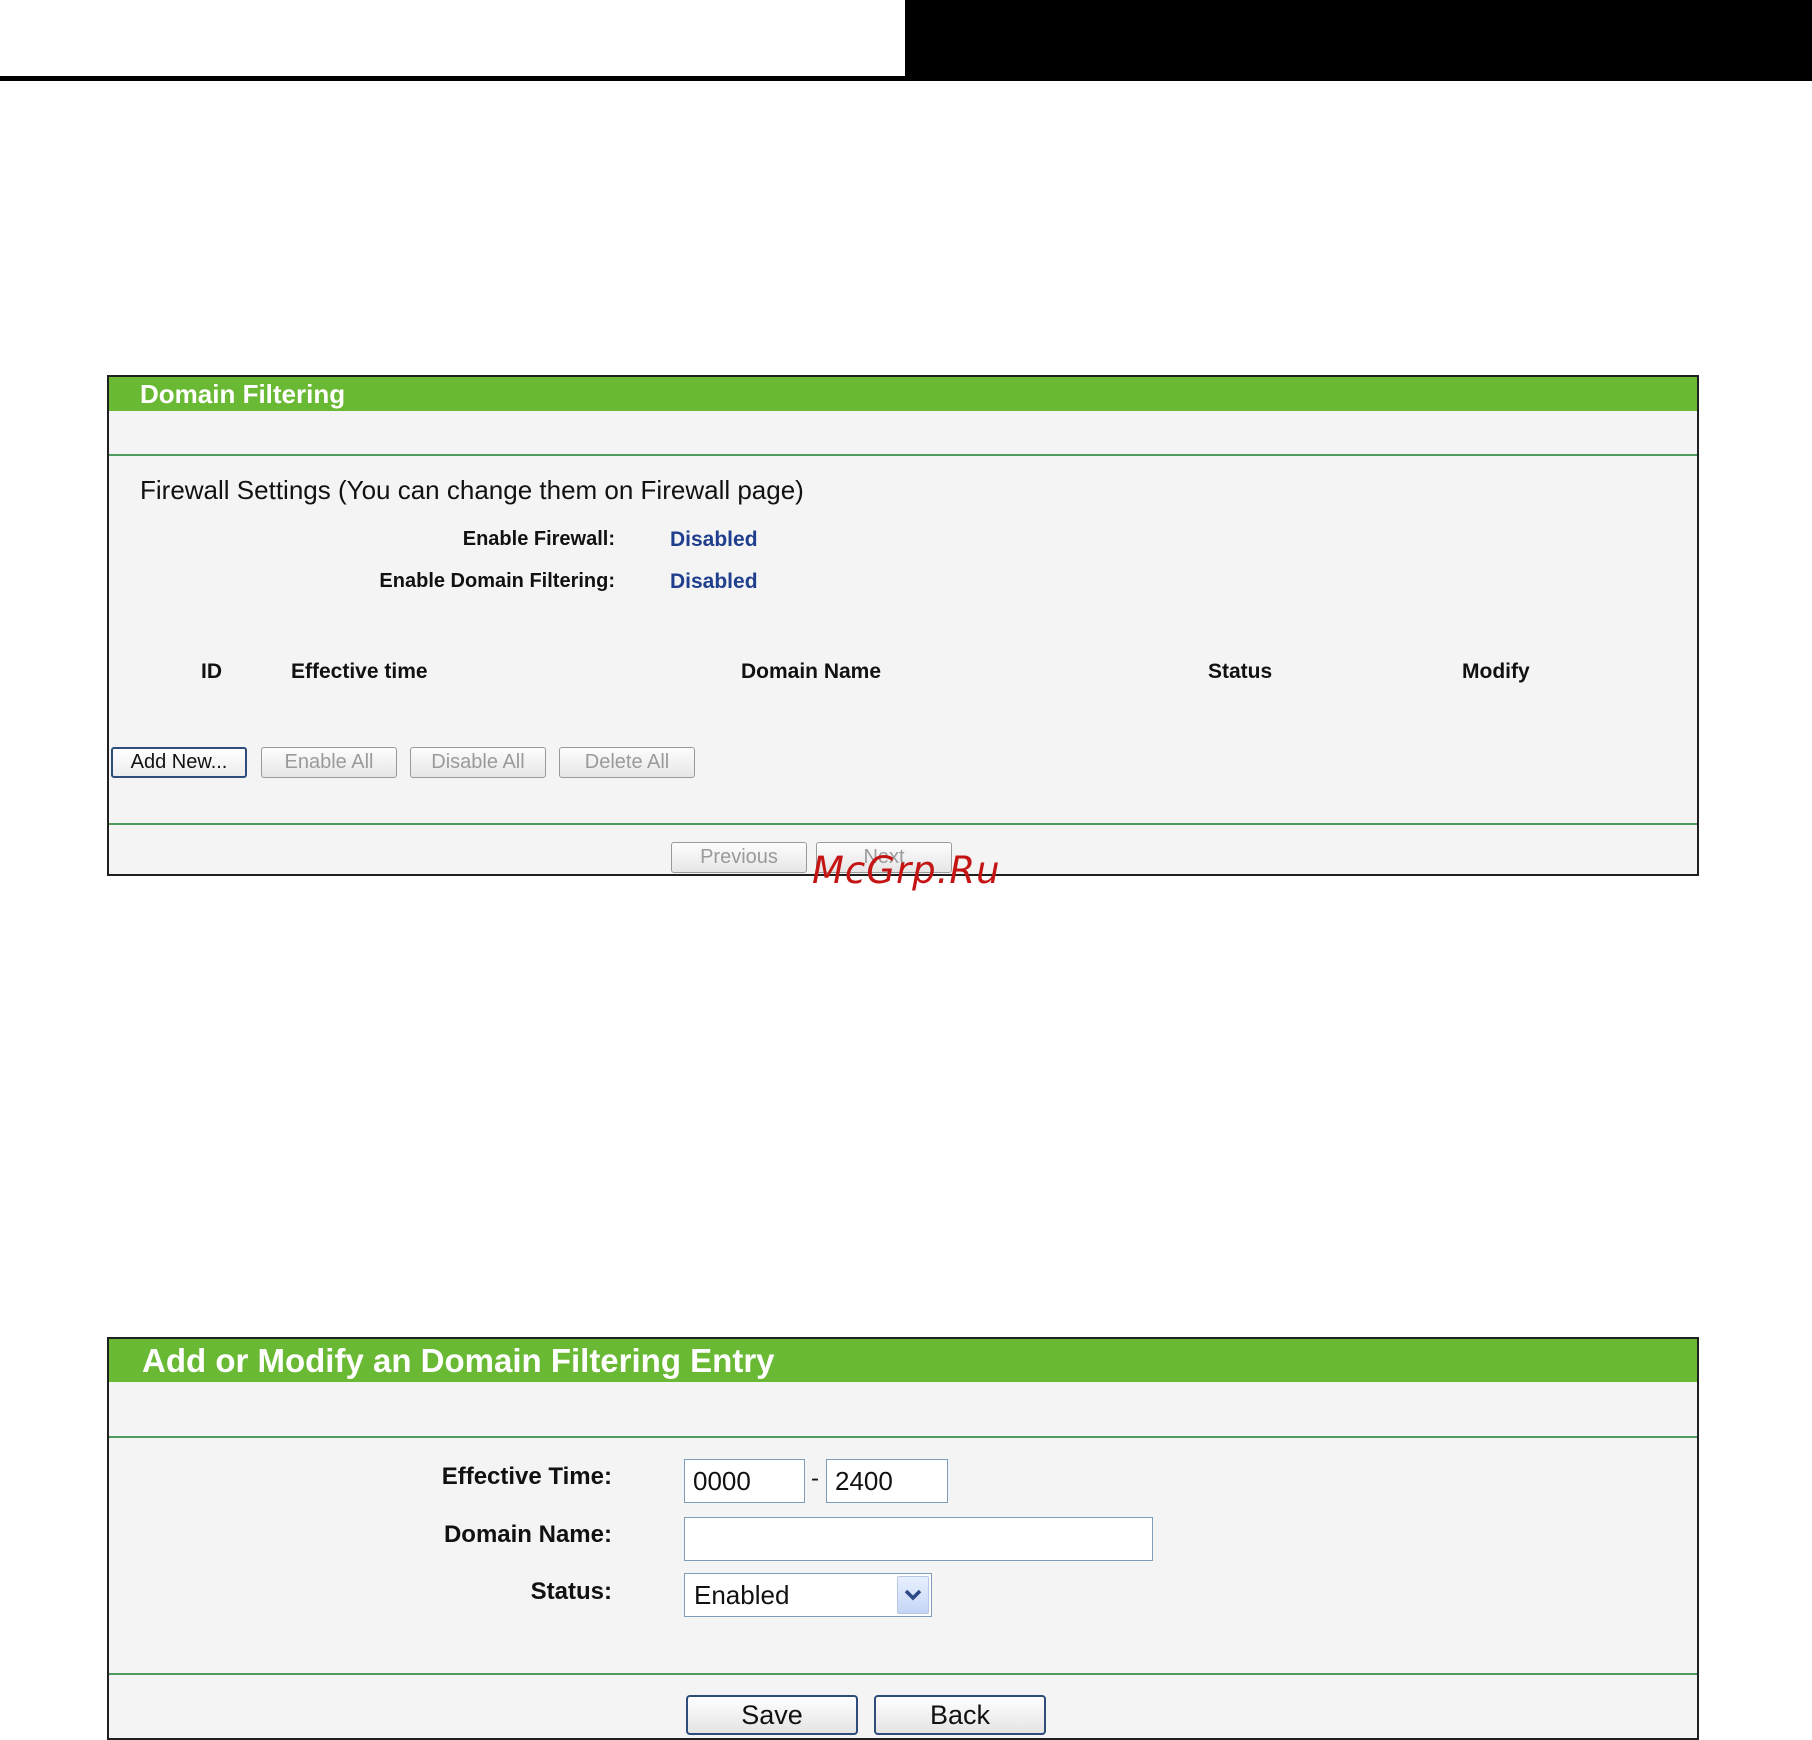 The image size is (1812, 1740). I want to click on previous-button: Previous, so click(739, 857).